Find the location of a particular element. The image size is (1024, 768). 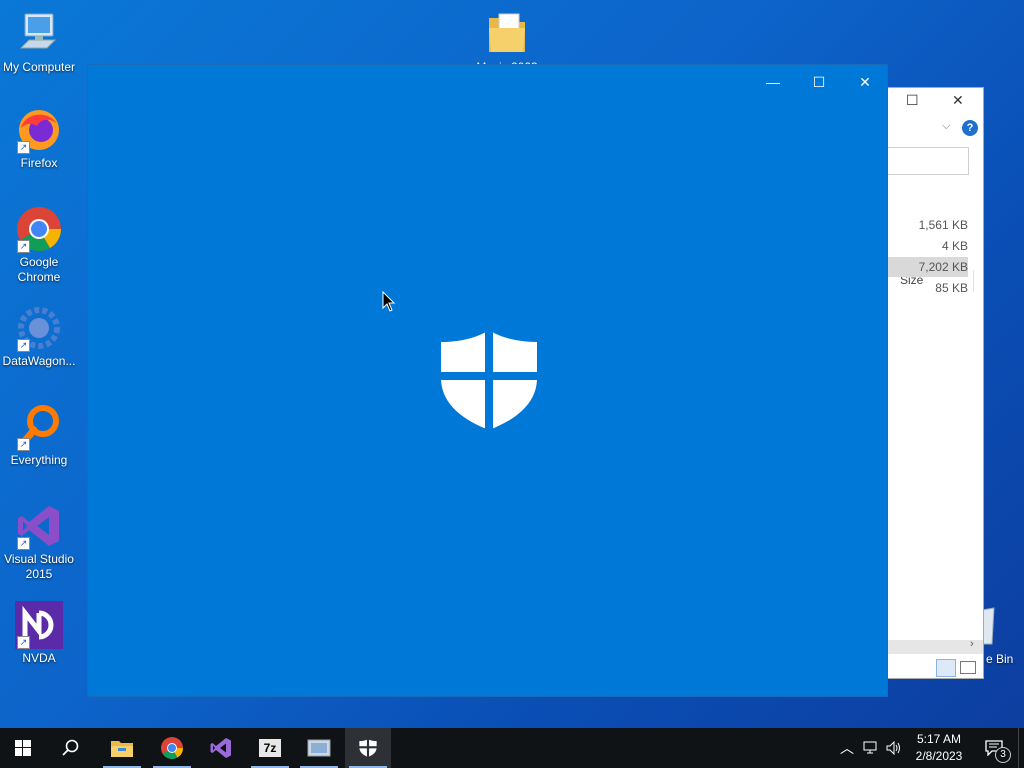

visual-studio-icon: ↗ is located at coordinates (39, 526).